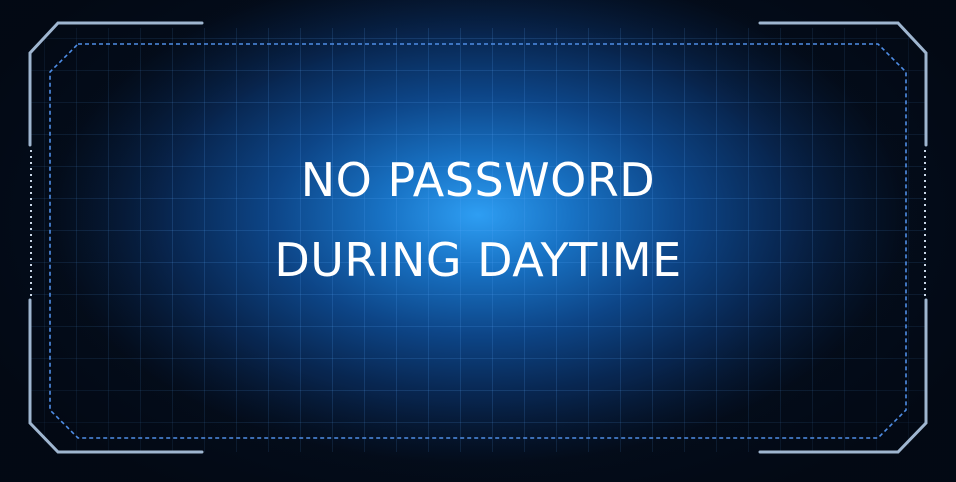  I want to click on corner-bracket-top-right, so click(843, 84).